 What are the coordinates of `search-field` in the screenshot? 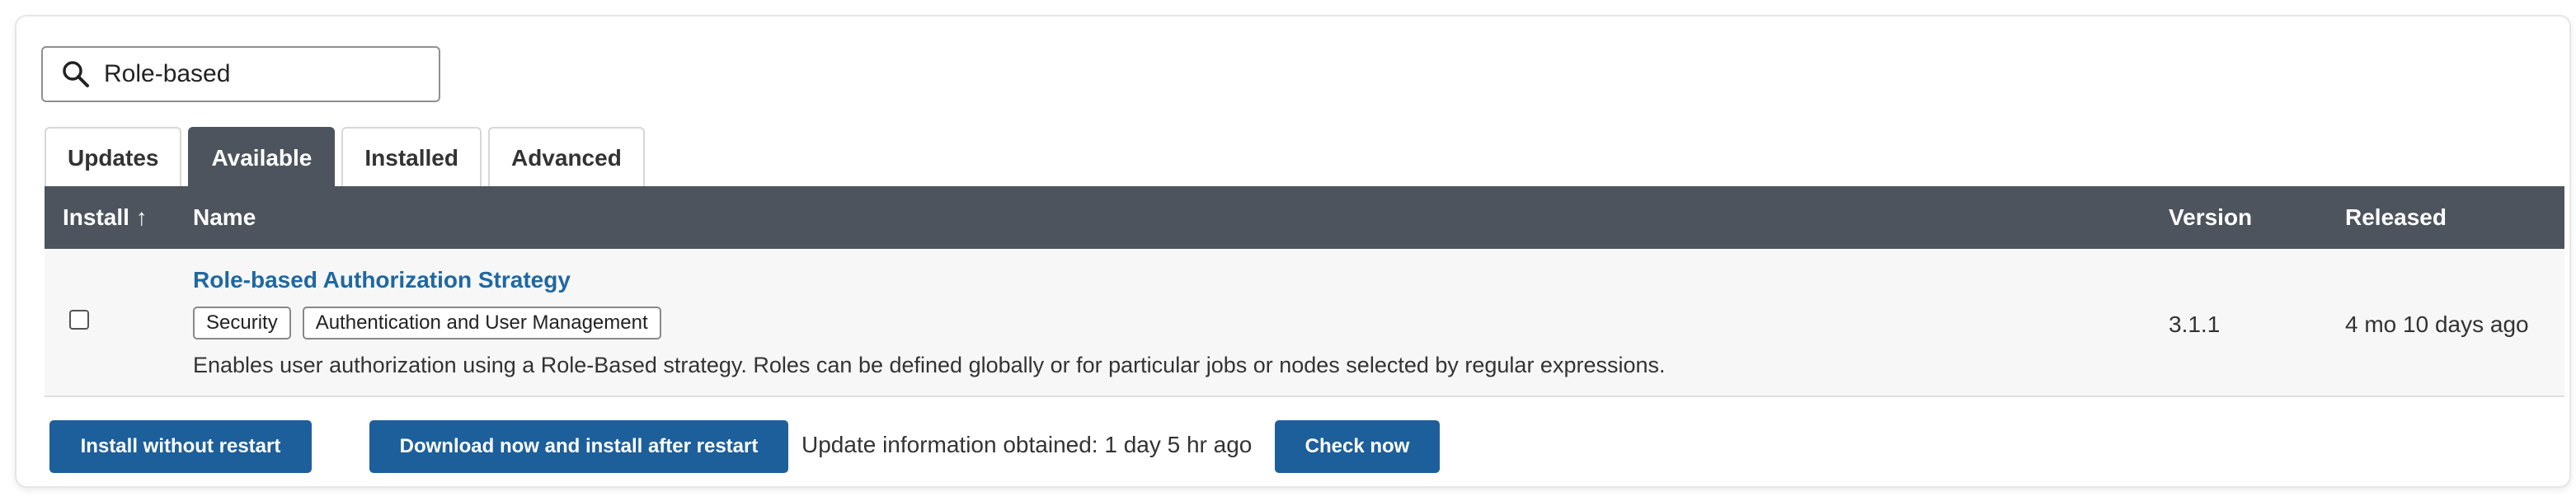 It's located at (240, 74).